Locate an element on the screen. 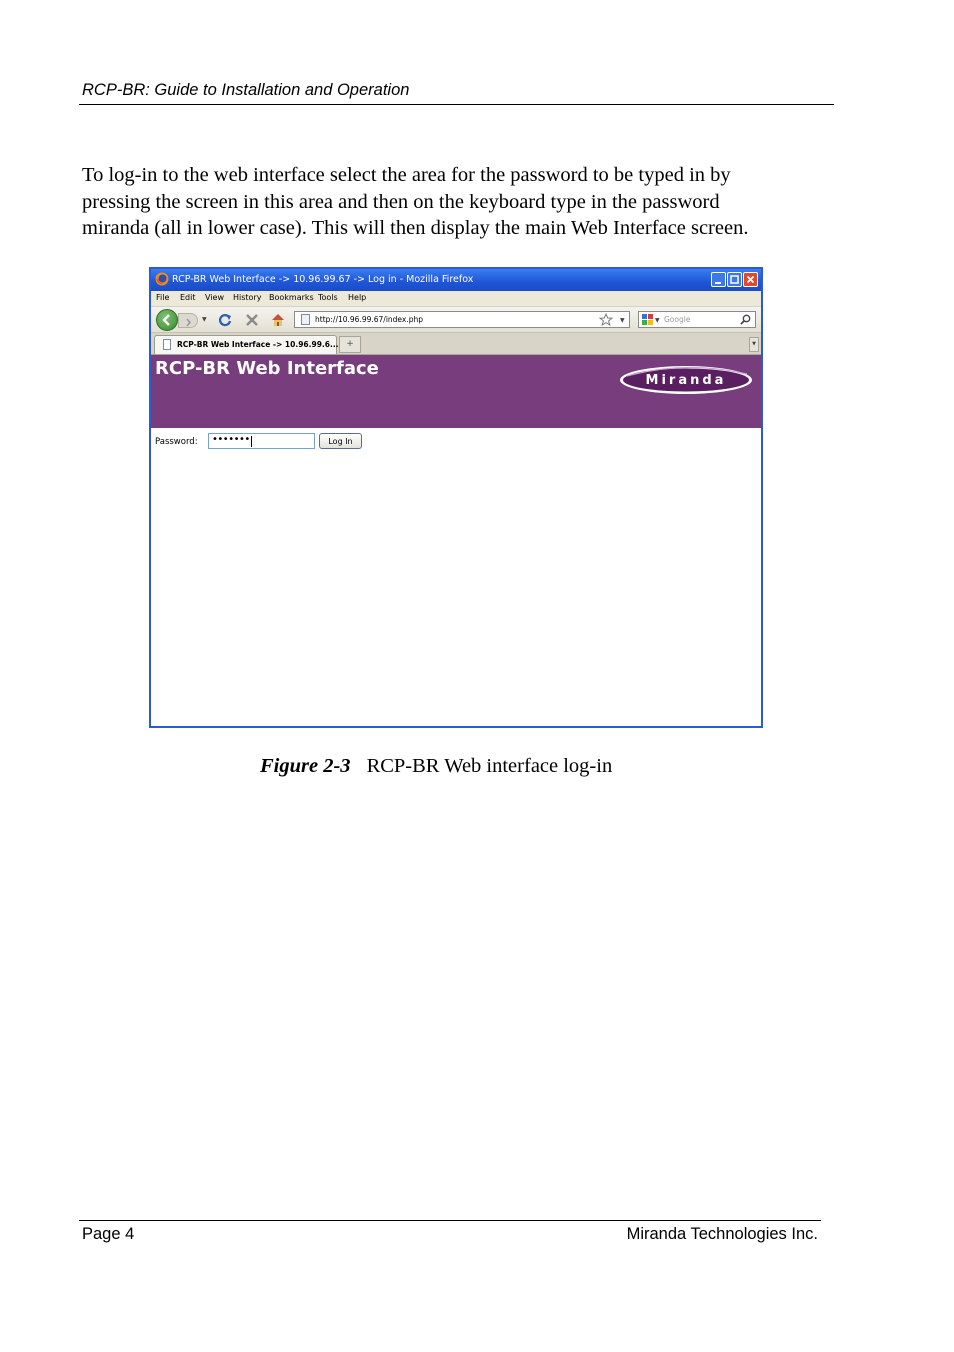 The image size is (954, 1352). forward-icon is located at coordinates (189, 322).